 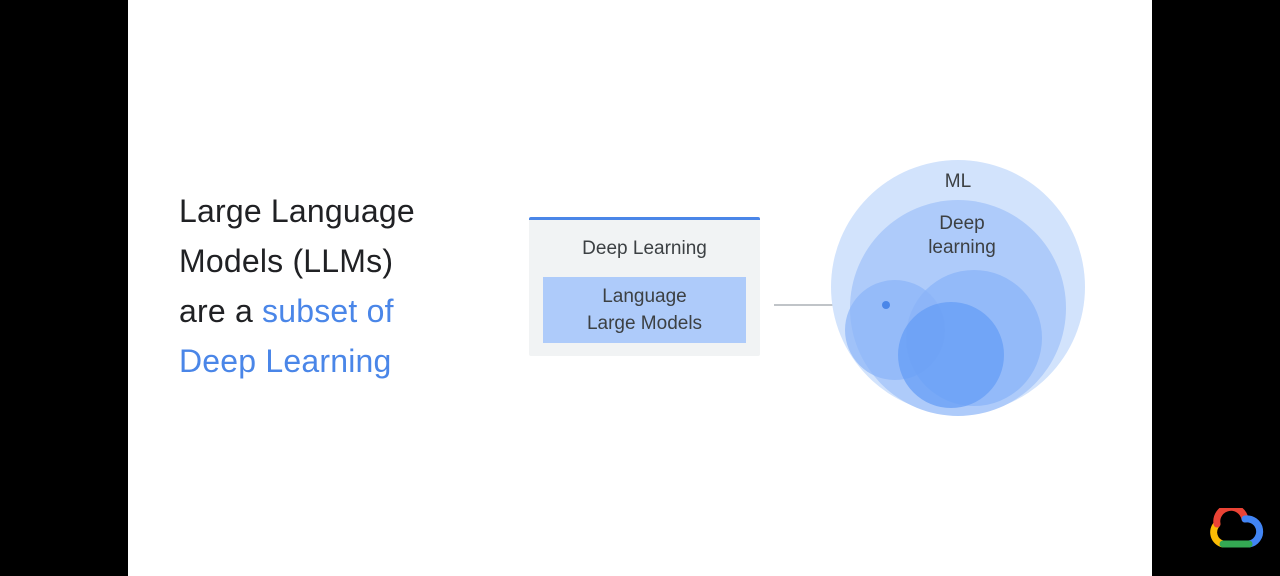 I want to click on deep-learning-label-line-1: Deep, so click(x=961, y=223).